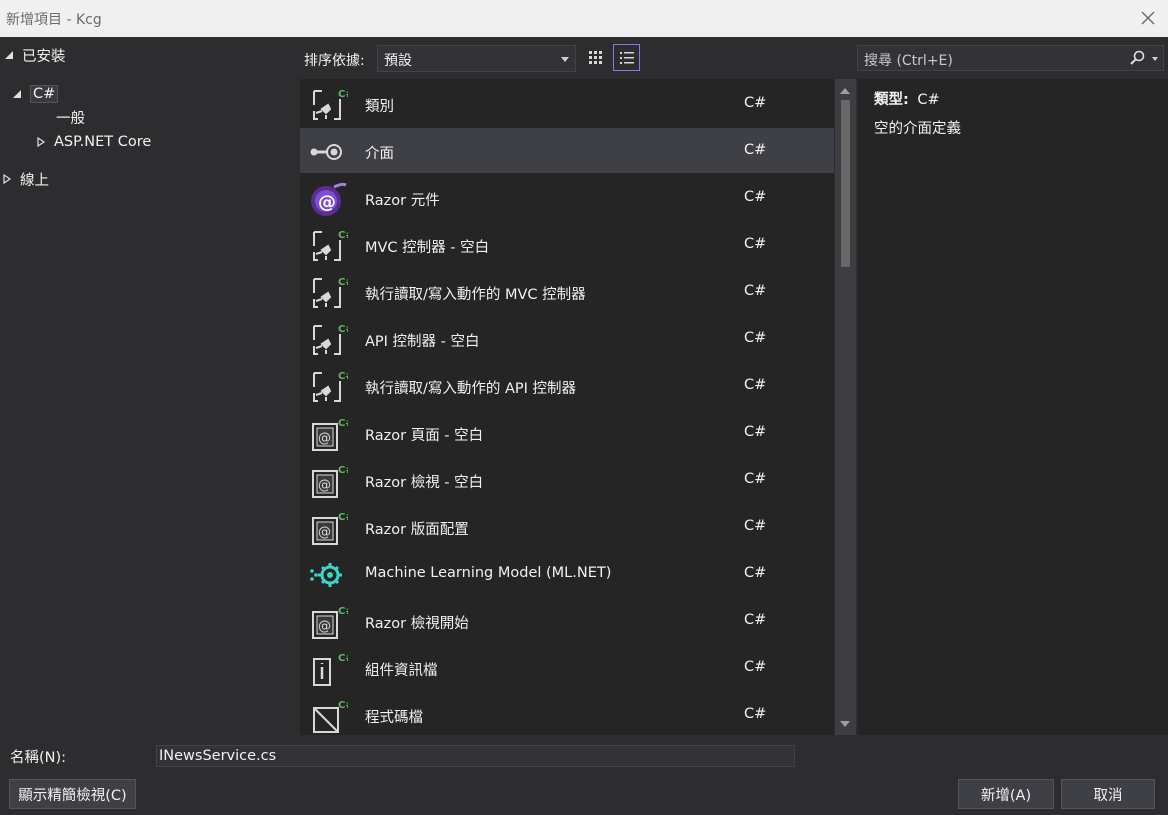 Image resolution: width=1168 pixels, height=815 pixels. Describe the element at coordinates (567, 338) in the screenshot. I see `template-item: C# API 控制器 - 空白 C#` at that location.